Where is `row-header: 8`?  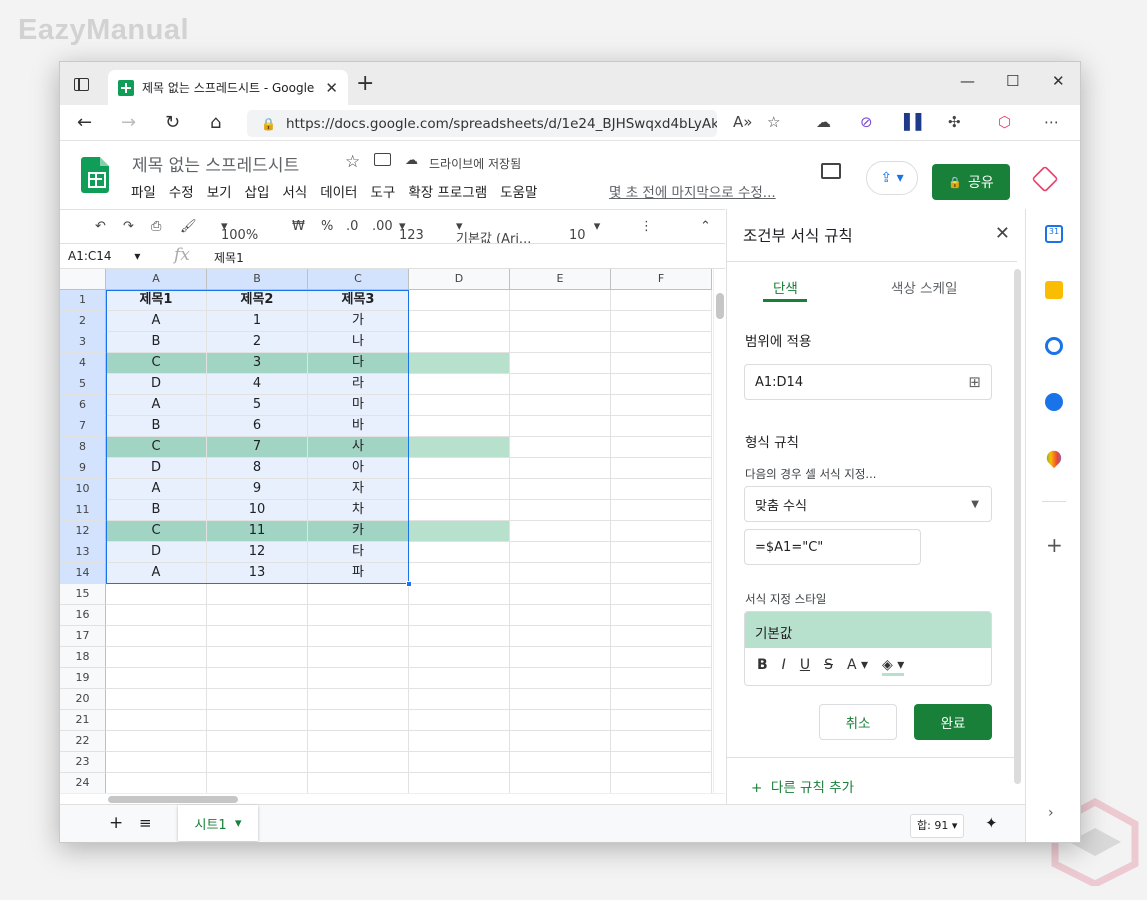
row-header: 8 is located at coordinates (83, 447).